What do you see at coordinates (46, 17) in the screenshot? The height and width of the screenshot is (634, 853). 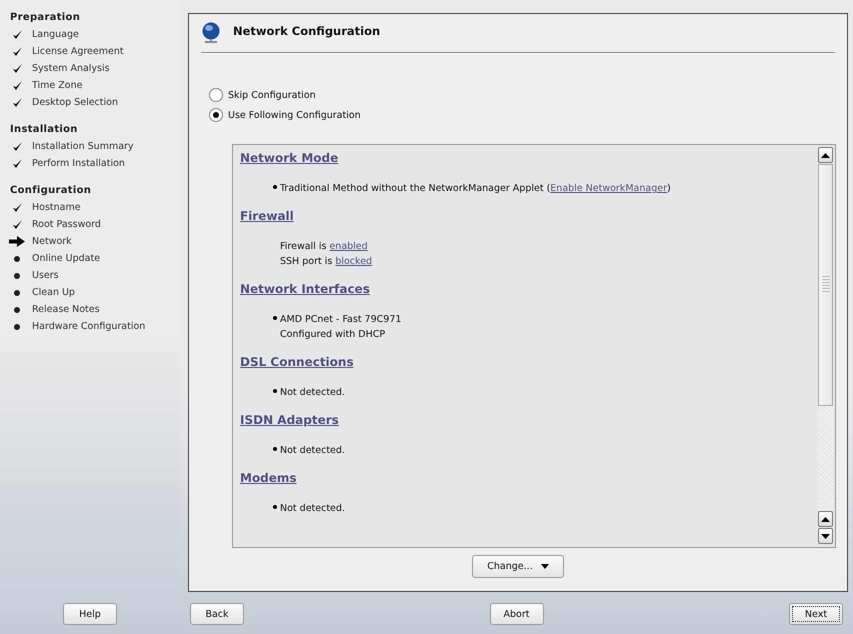 I see `step-group-title: Preparation` at bounding box center [46, 17].